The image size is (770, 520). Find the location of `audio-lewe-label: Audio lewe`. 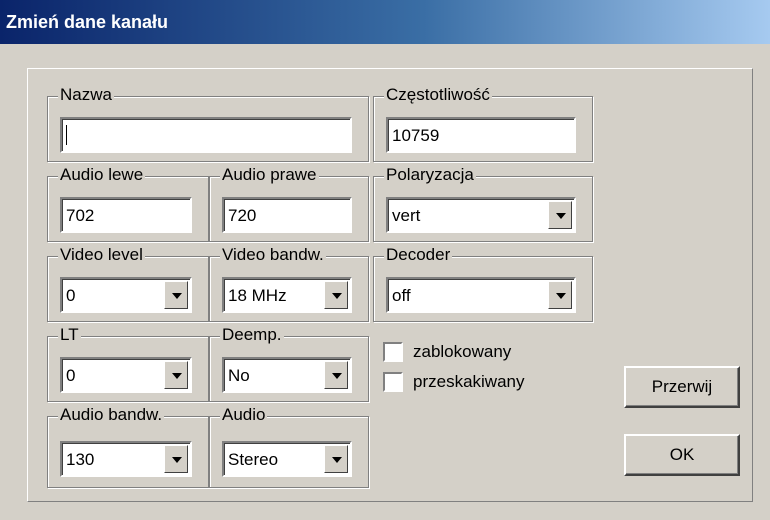

audio-lewe-label: Audio lewe is located at coordinates (102, 175).